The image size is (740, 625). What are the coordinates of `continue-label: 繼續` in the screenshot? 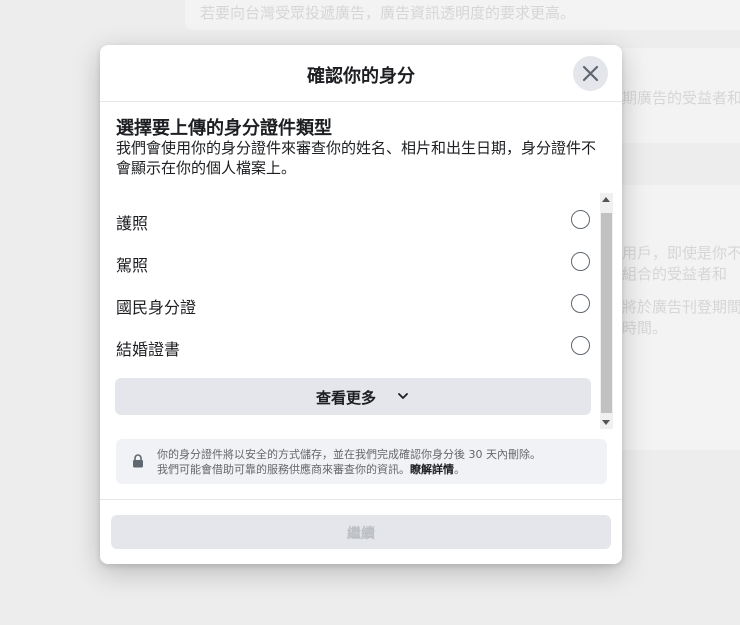 It's located at (361, 534).